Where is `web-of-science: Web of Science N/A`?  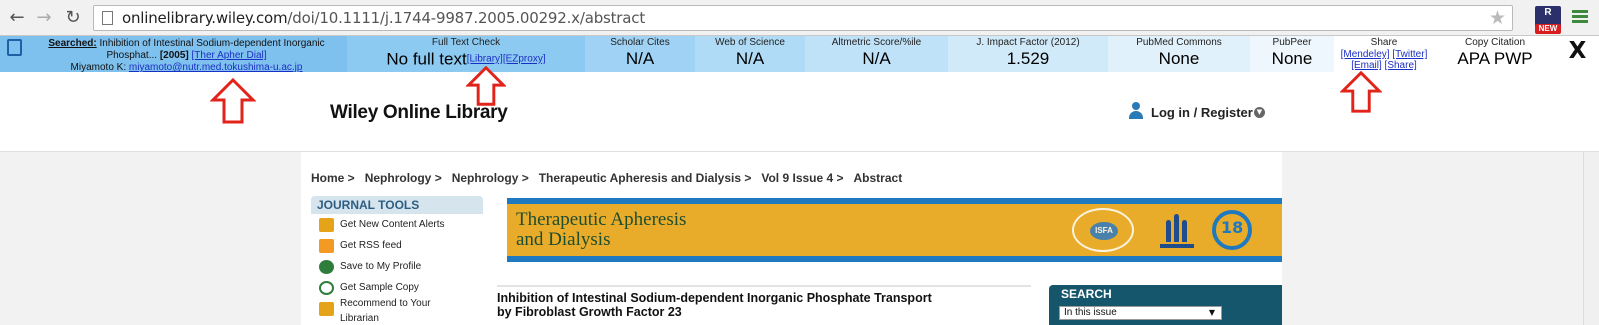 web-of-science: Web of Science N/A is located at coordinates (750, 54).